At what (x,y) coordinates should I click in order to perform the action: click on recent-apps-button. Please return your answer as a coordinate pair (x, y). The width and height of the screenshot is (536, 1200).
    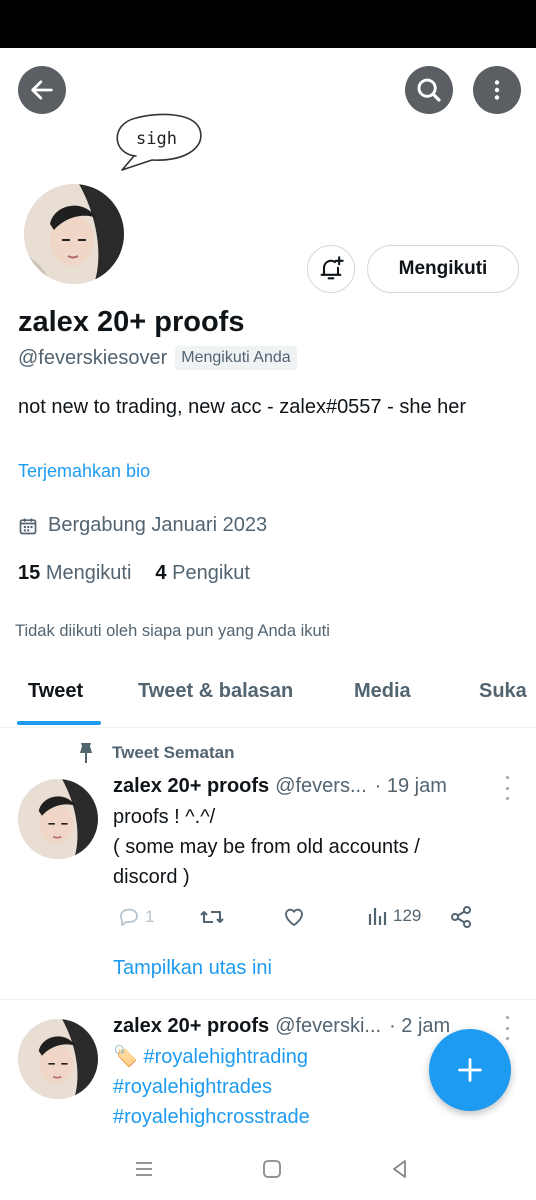
    Looking at the image, I should click on (144, 1169).